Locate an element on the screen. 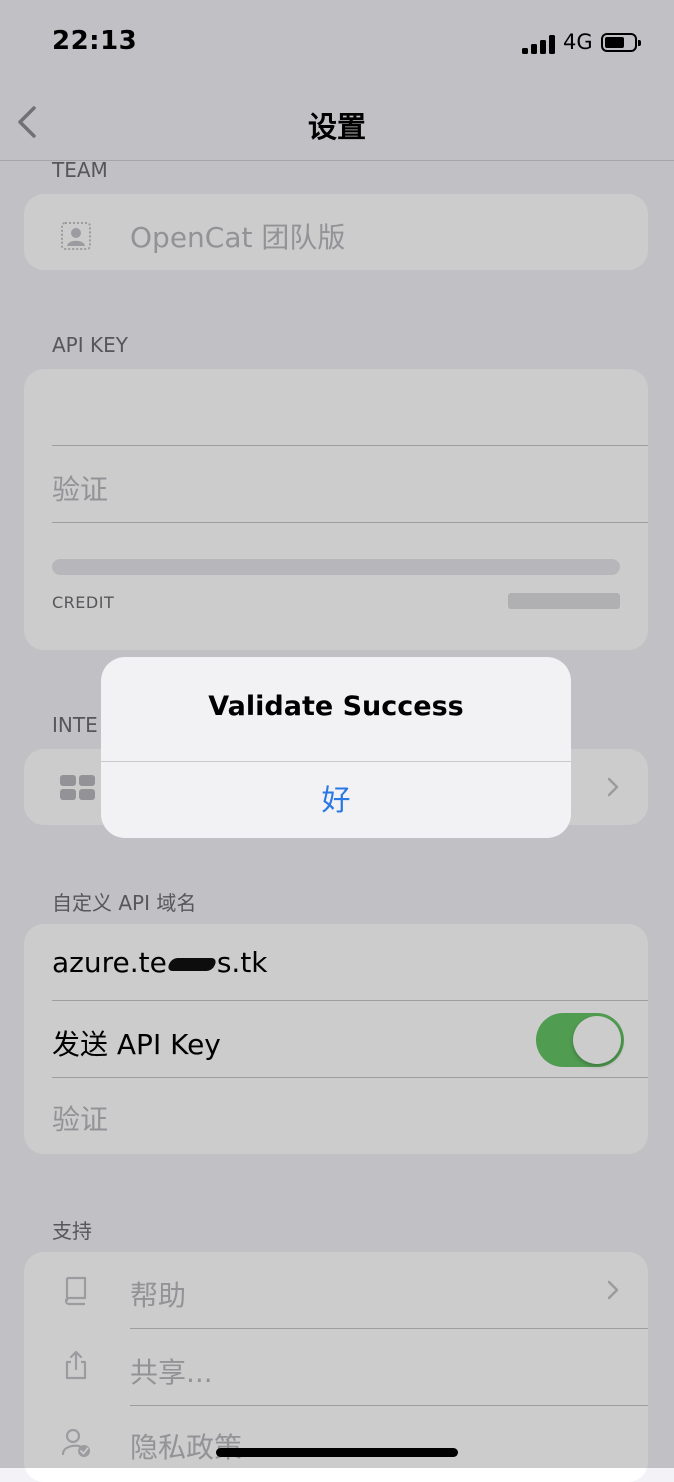 Image resolution: width=674 pixels, height=1482 pixels. alert-title: Validate Success is located at coordinates (336, 706).